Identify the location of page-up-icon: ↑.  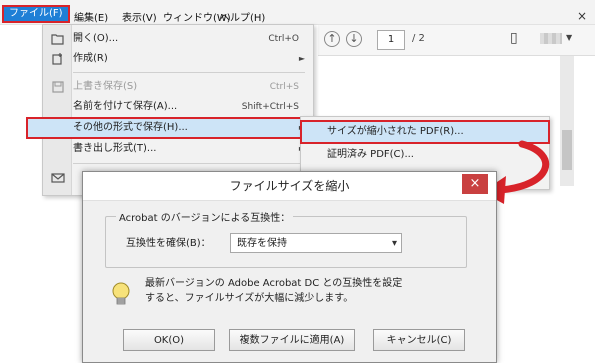
(332, 39).